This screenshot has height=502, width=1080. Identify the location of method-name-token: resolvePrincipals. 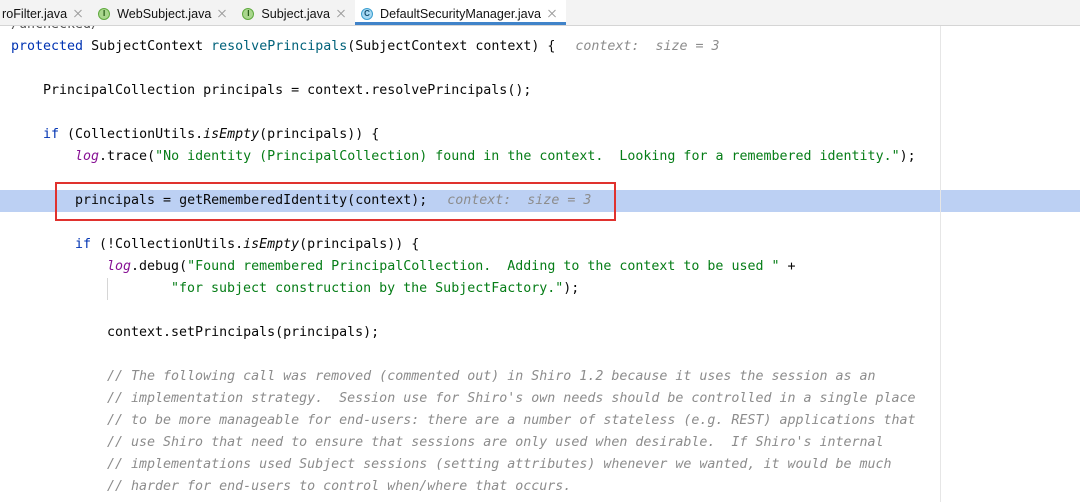
(279, 46).